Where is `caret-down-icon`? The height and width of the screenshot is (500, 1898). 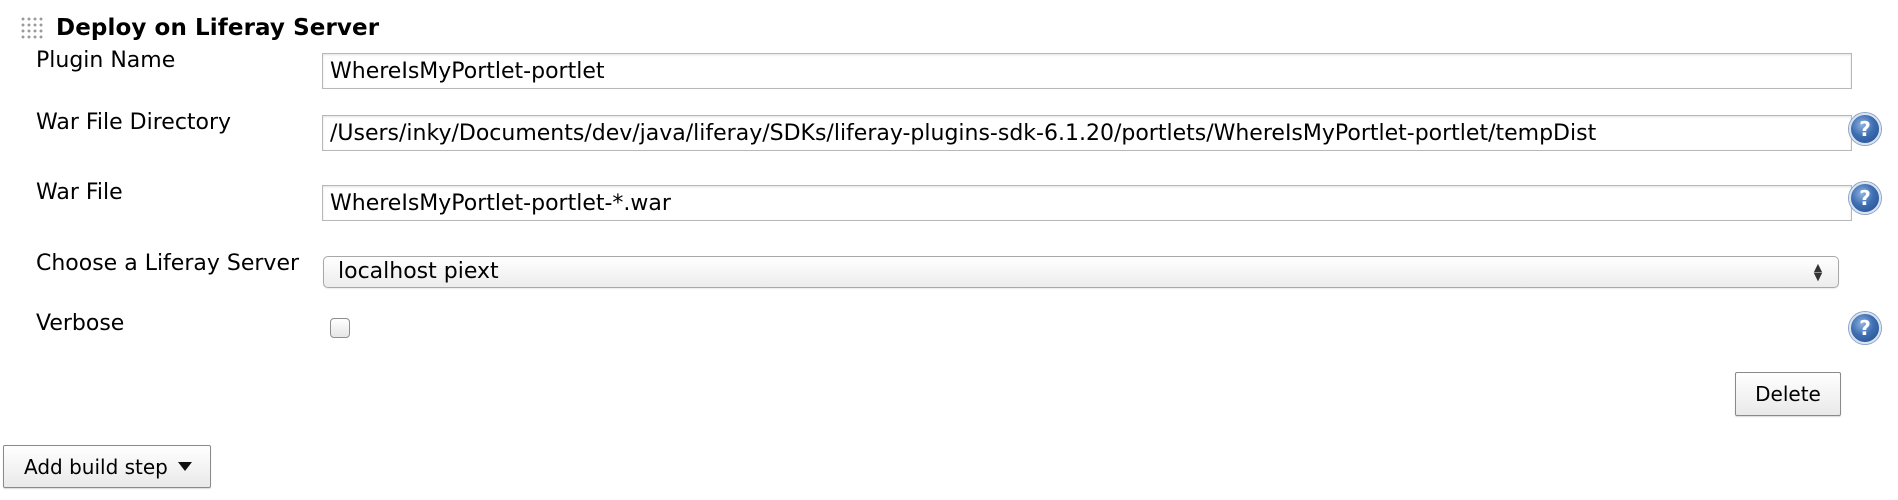
caret-down-icon is located at coordinates (184, 466).